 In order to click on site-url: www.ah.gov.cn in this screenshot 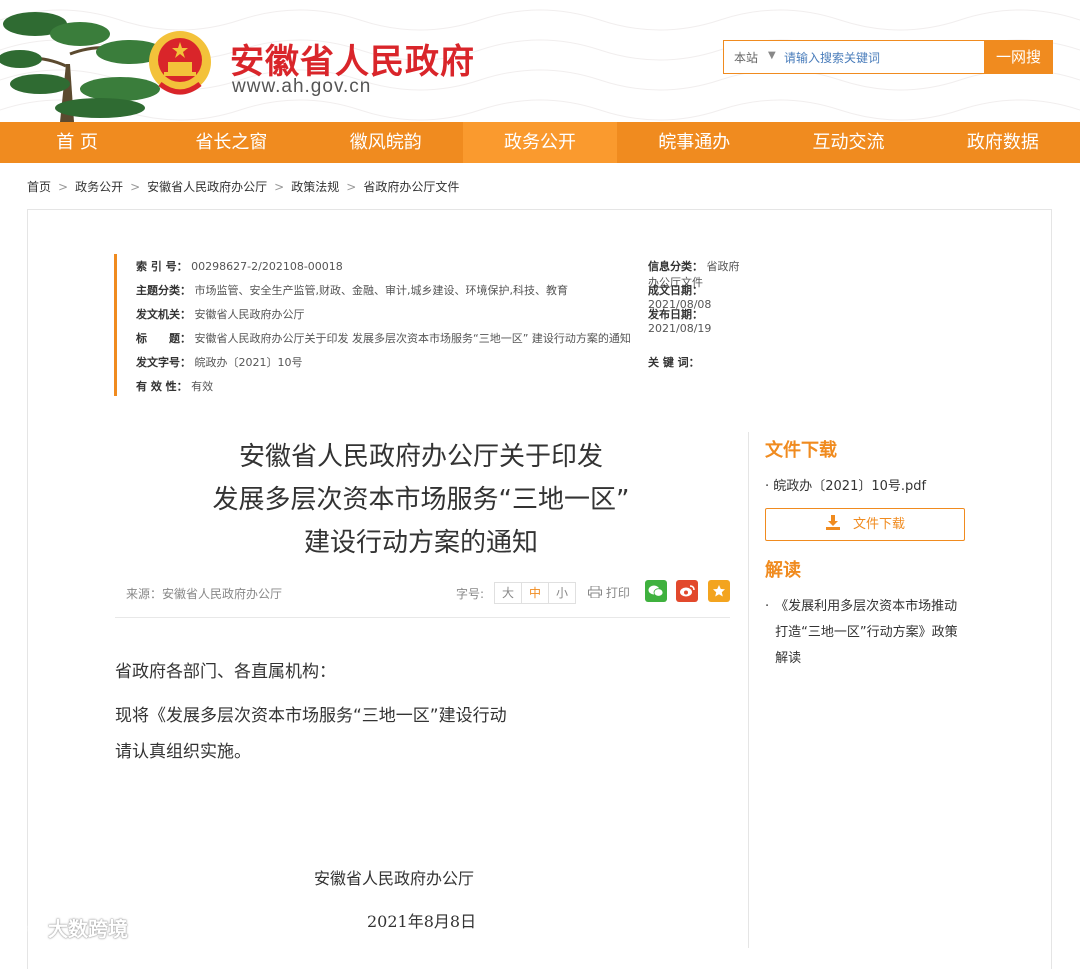, I will do `click(301, 87)`.